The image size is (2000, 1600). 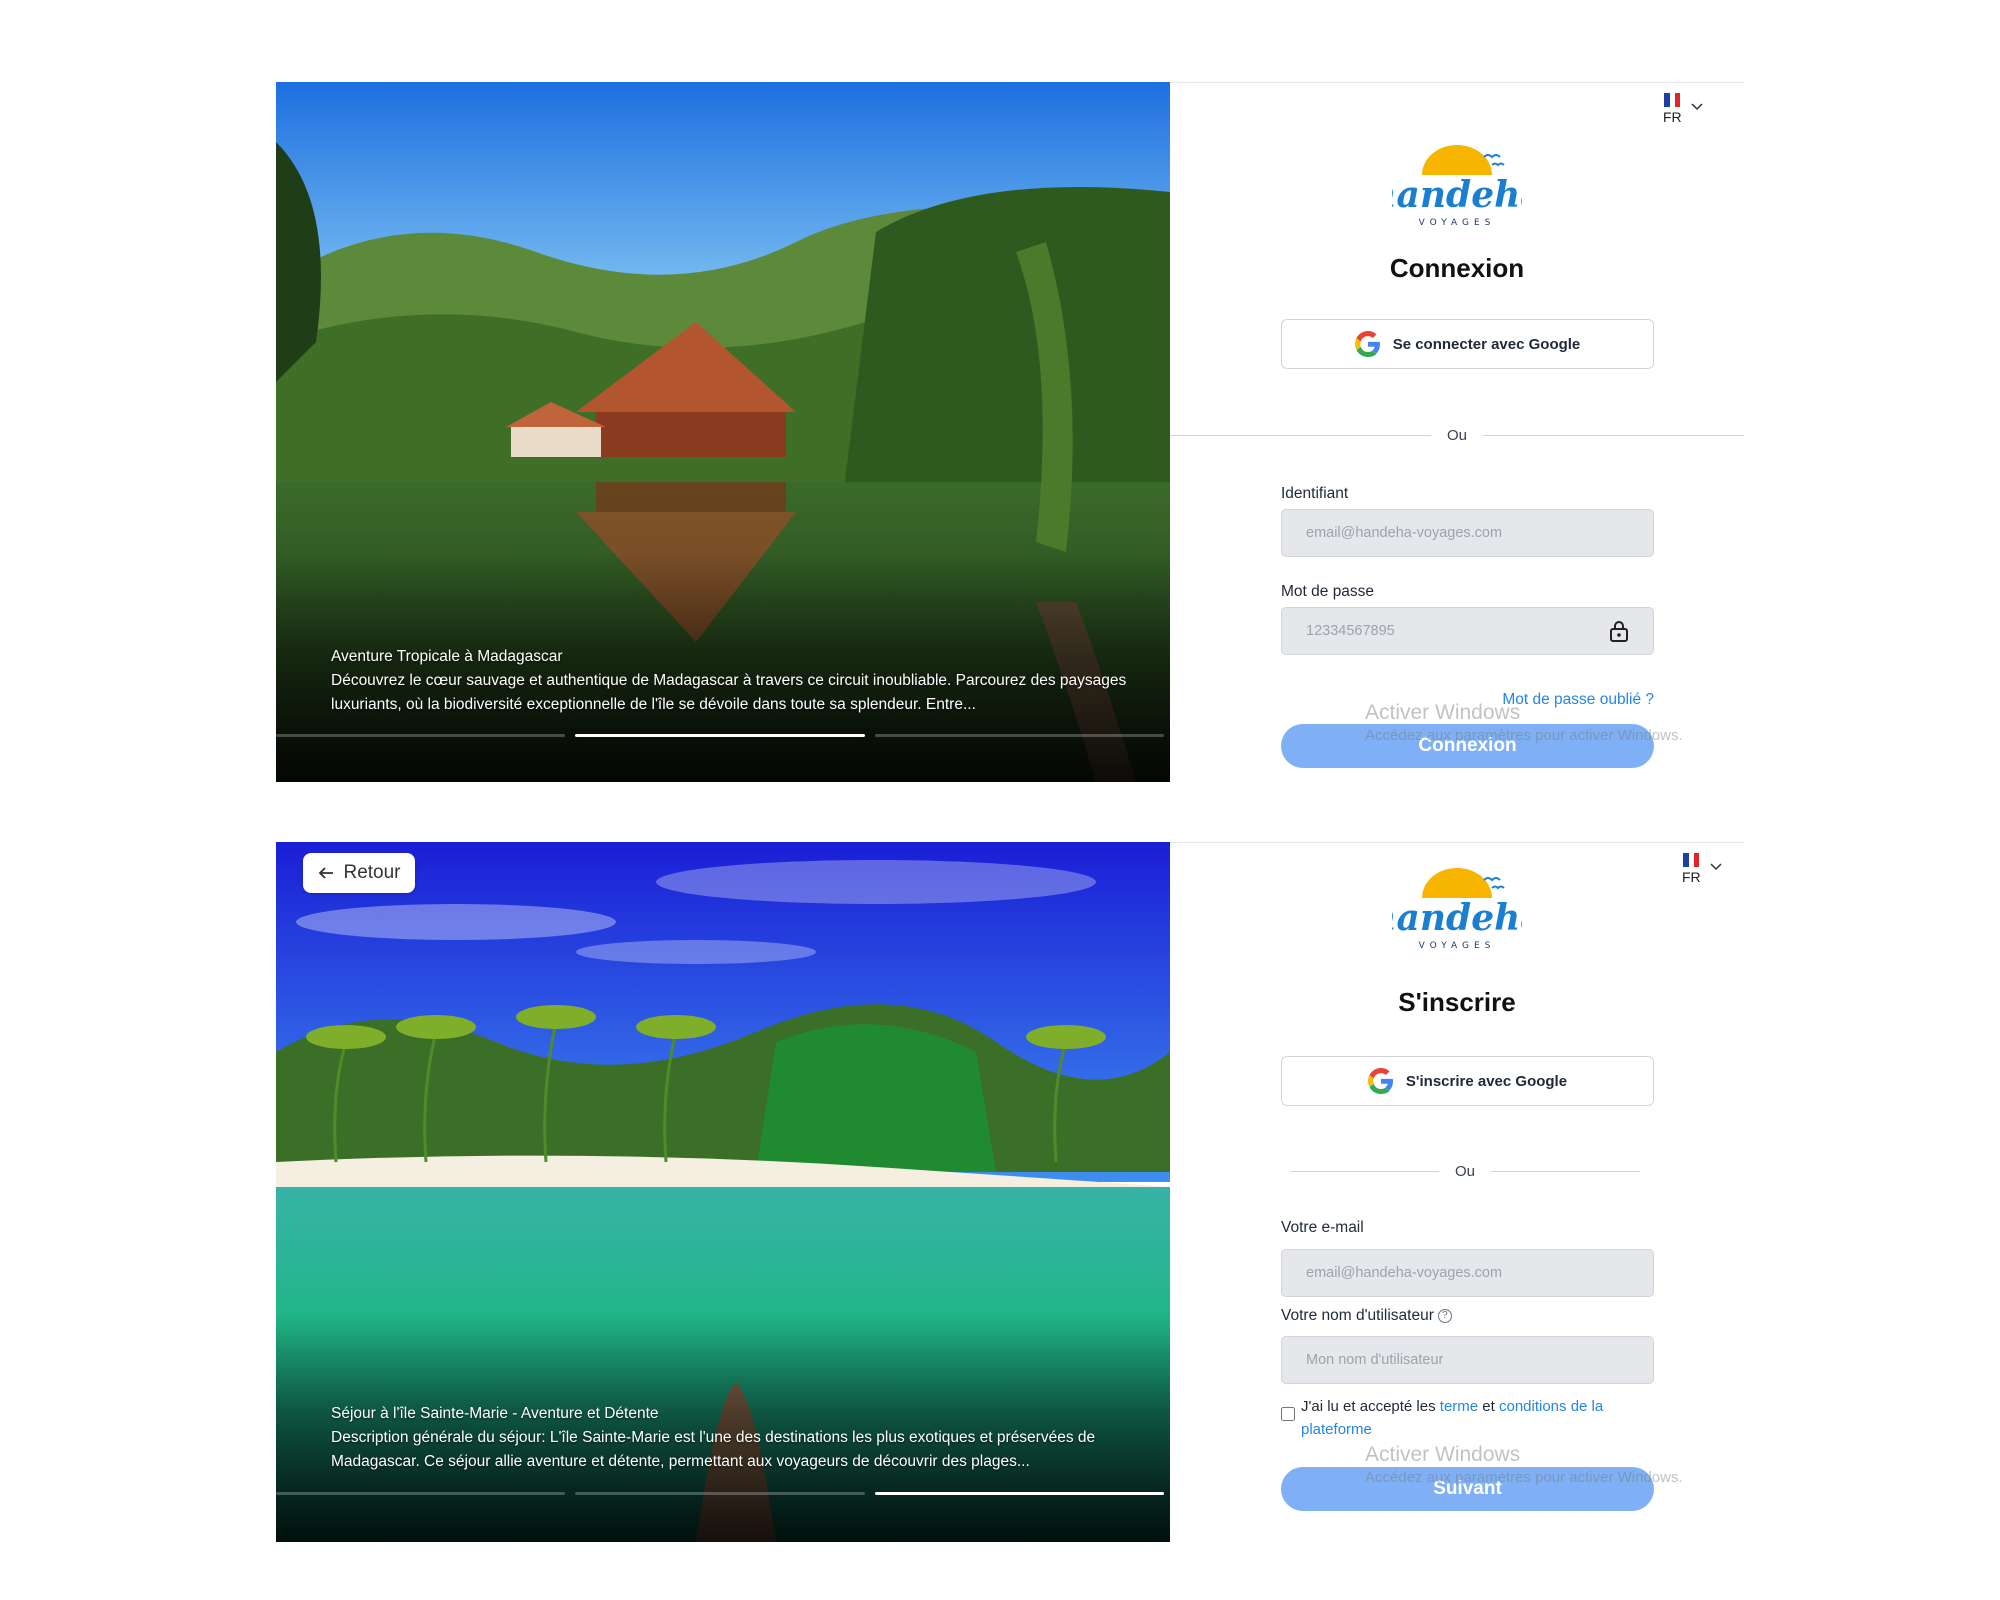 I want to click on password-field, so click(x=1467, y=631).